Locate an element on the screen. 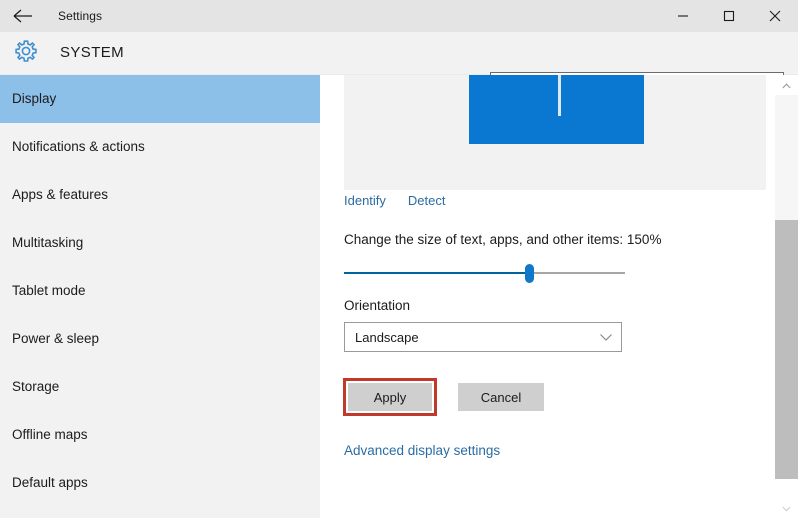 Image resolution: width=798 pixels, height=518 pixels. vertical-scrollbar is located at coordinates (786, 296).